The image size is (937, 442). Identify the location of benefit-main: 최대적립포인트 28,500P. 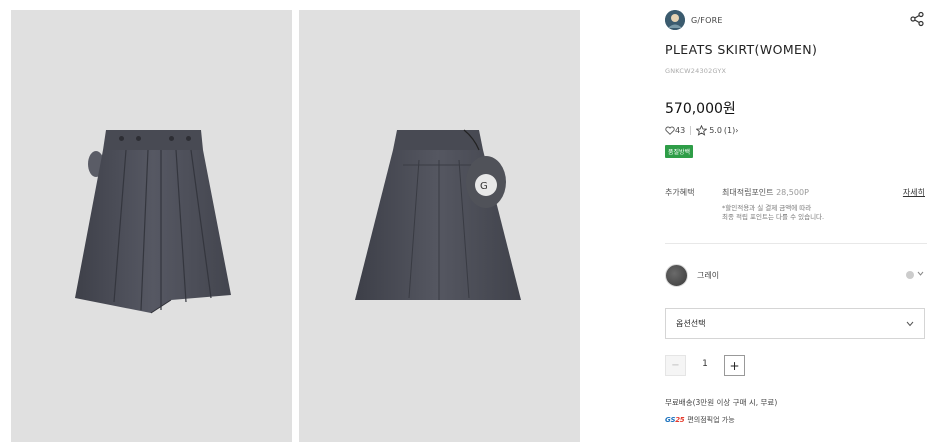
(765, 192).